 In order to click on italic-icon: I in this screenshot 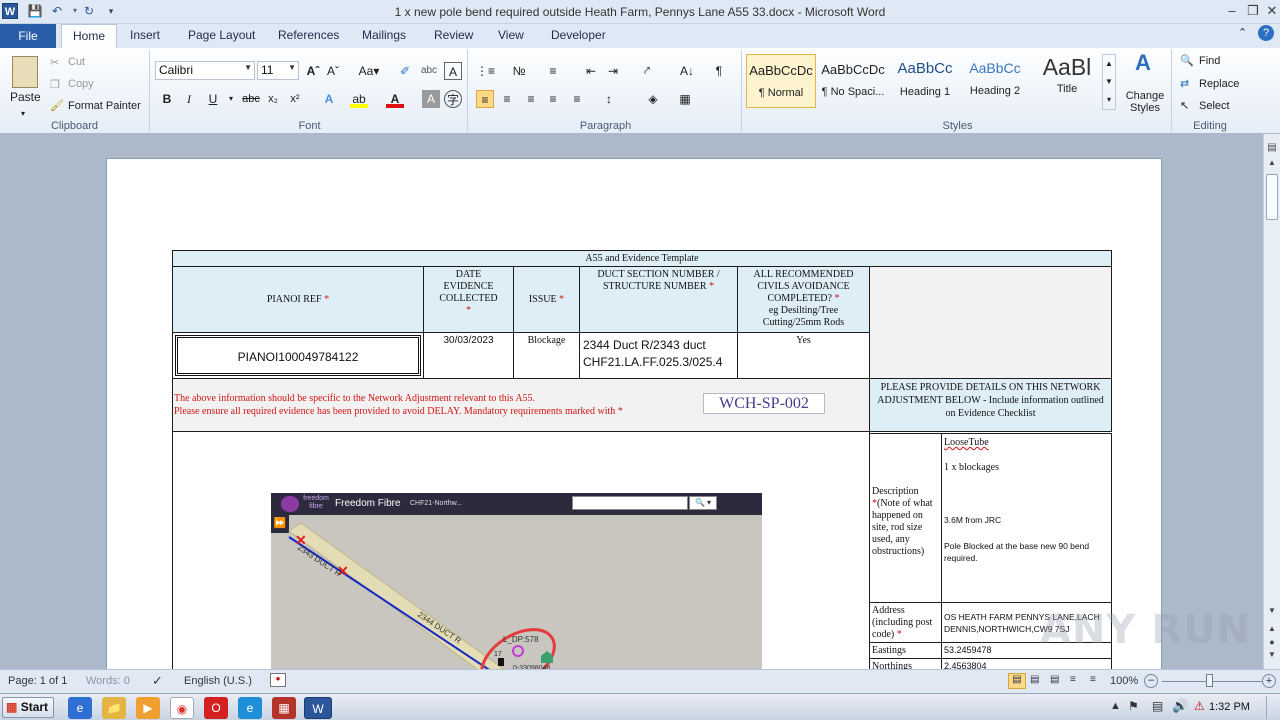, I will do `click(189, 99)`.